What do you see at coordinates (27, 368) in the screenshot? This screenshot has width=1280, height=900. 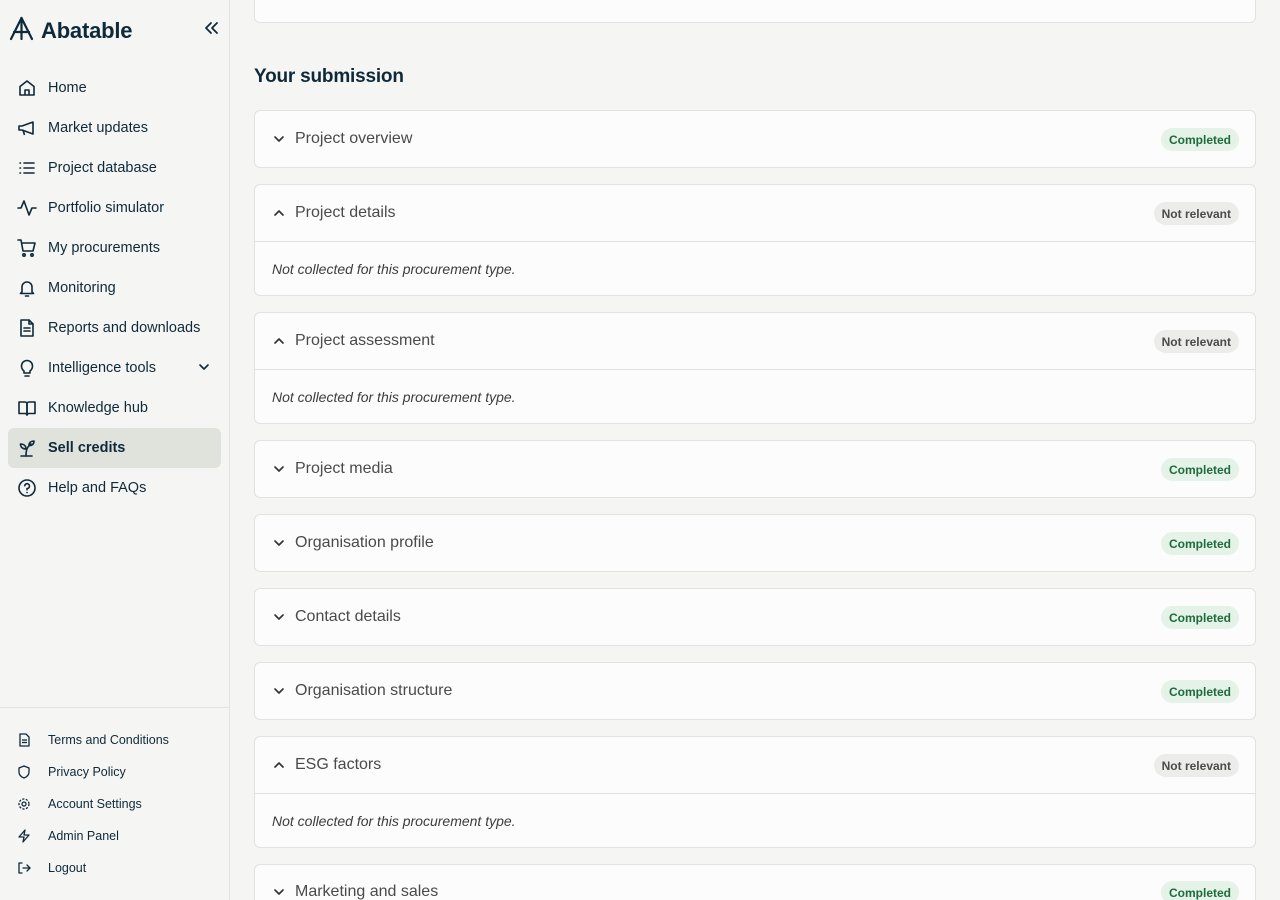 I see `lightbulb-icon` at bounding box center [27, 368].